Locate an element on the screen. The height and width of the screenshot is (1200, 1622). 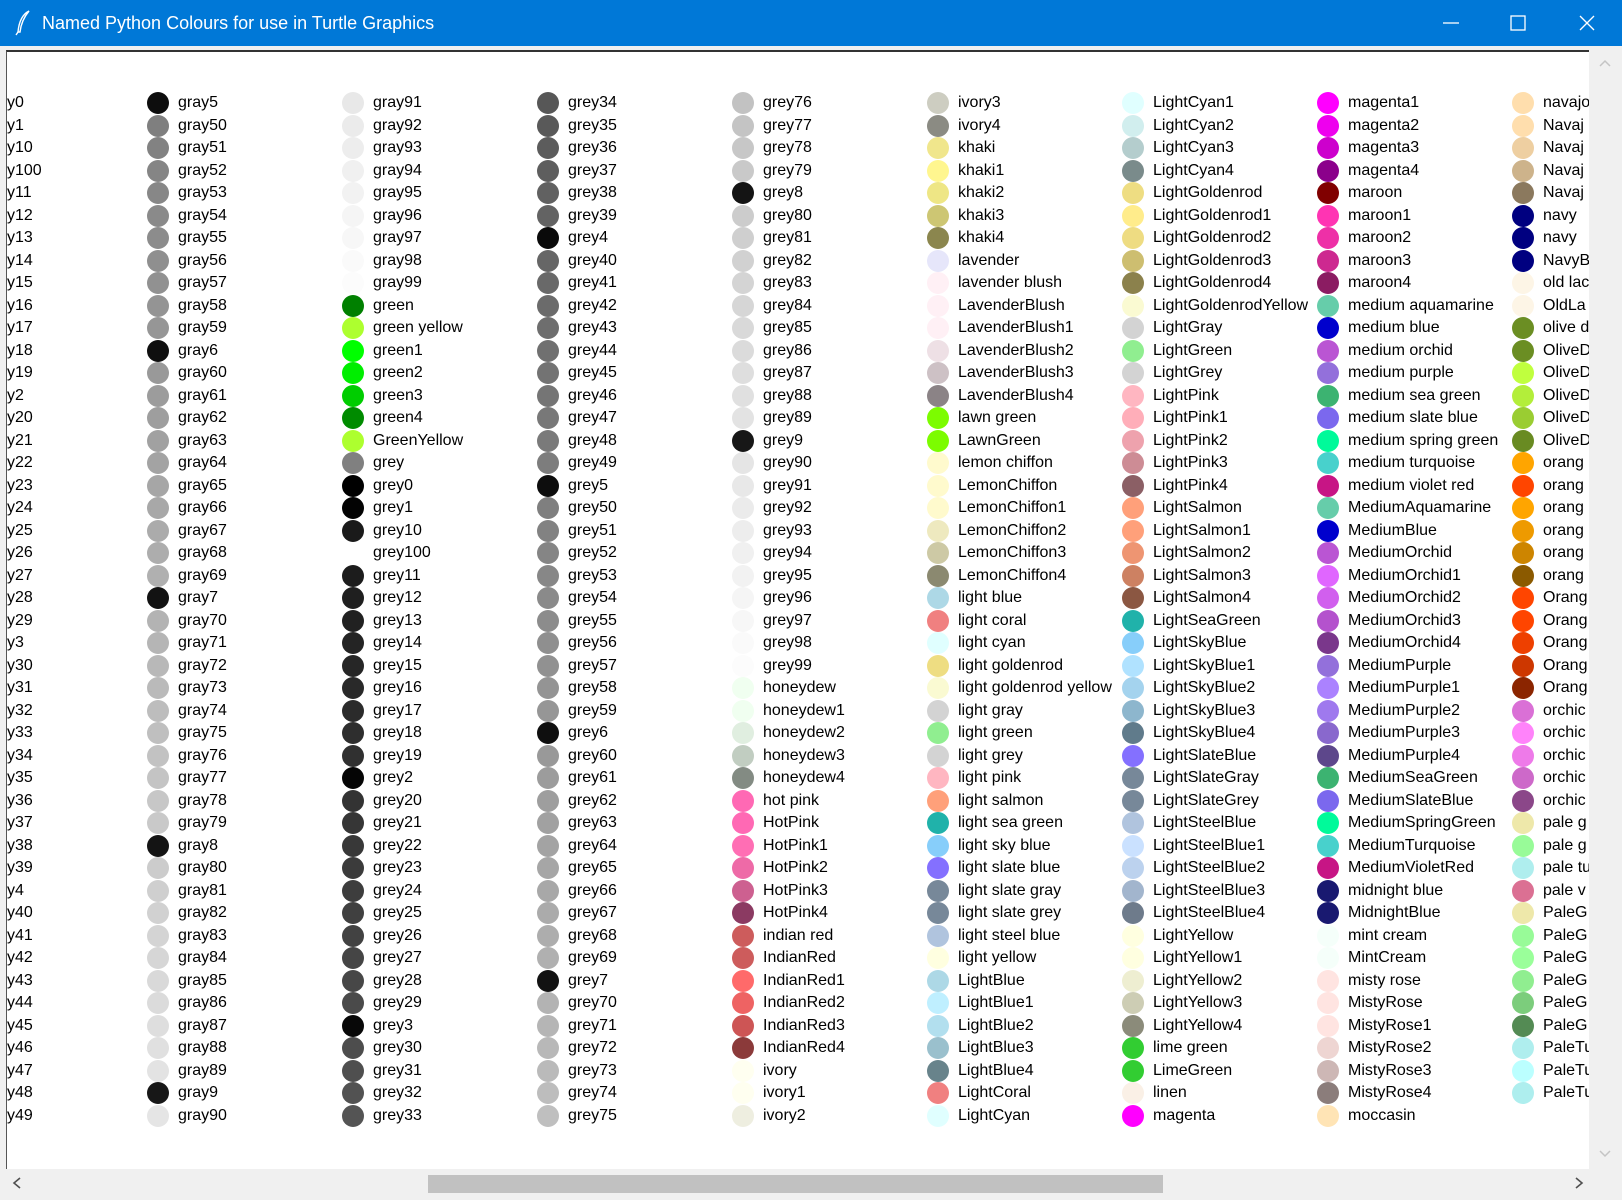
color-name-label: y47 is located at coordinates (20, 1070).